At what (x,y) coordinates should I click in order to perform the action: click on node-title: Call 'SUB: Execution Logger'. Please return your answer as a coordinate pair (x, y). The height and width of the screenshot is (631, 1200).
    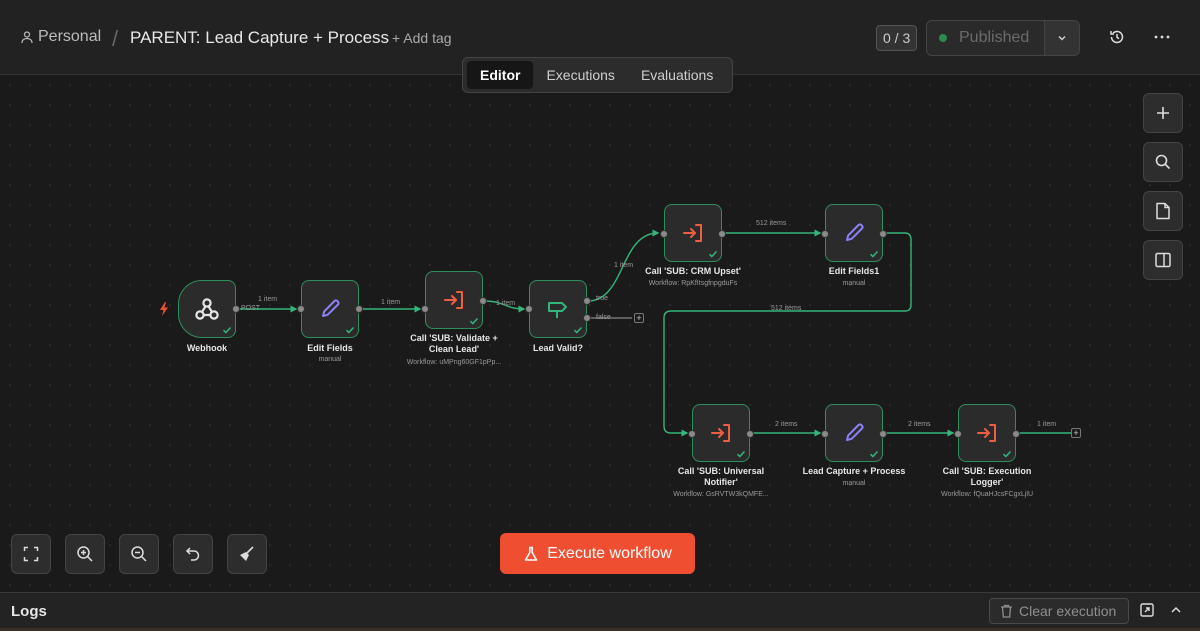
    Looking at the image, I should click on (987, 476).